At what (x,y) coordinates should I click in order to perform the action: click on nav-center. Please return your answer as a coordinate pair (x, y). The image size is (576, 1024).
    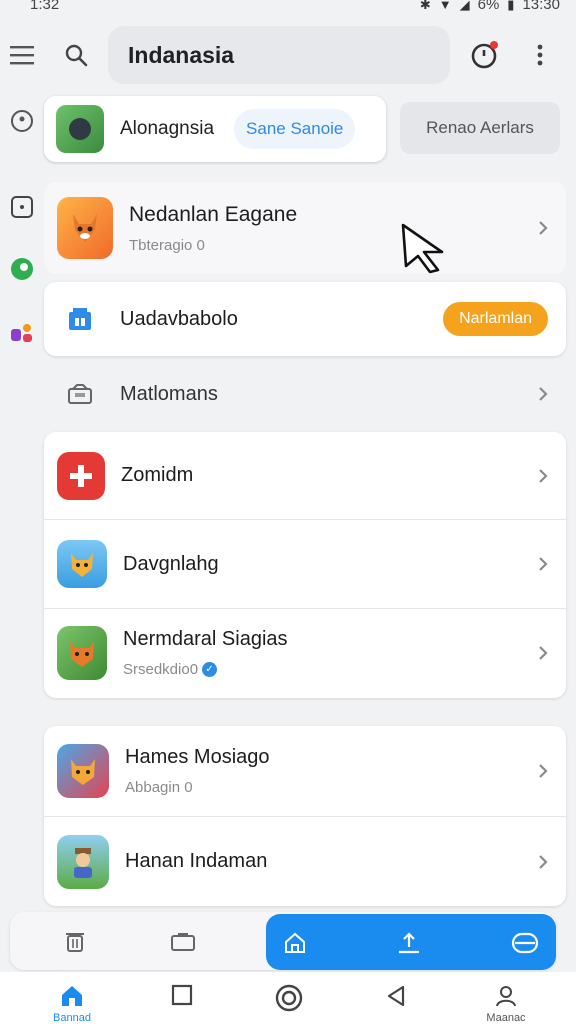
    Looking at the image, I should click on (289, 998).